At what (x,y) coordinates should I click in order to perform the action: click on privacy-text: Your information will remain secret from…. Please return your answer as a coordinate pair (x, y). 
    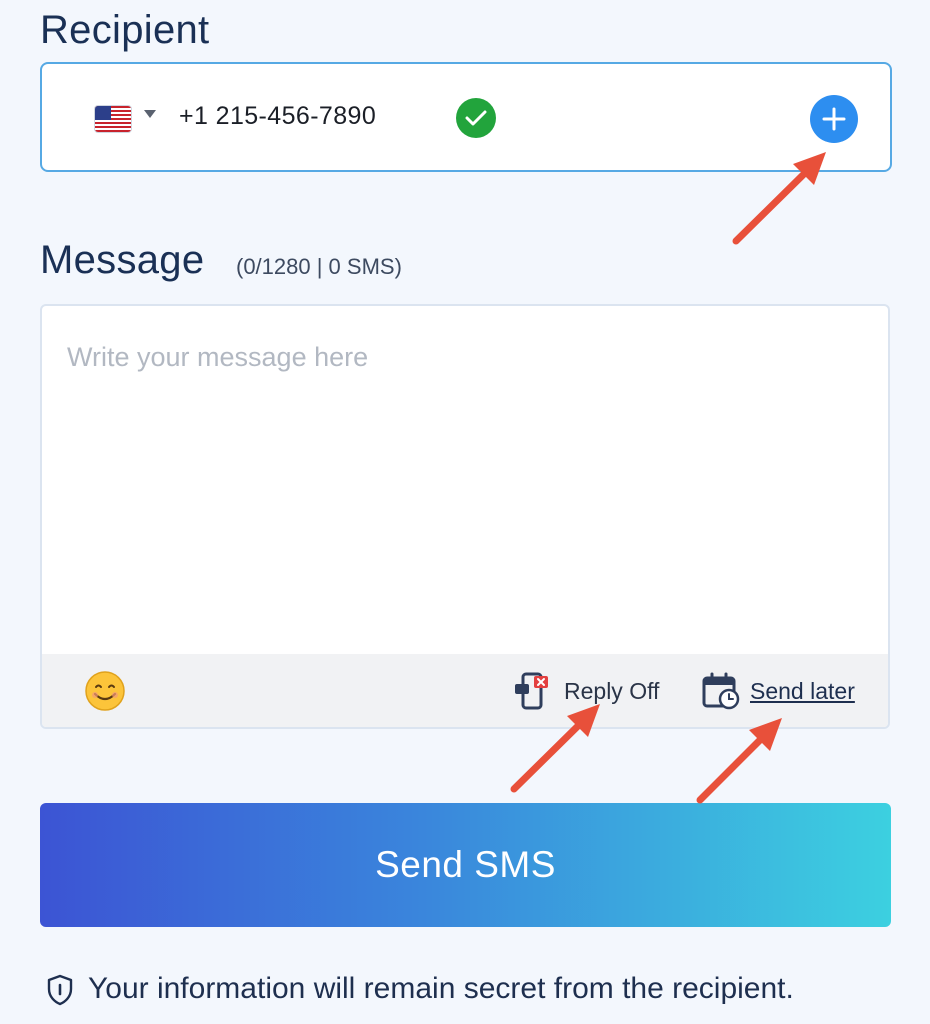
    Looking at the image, I should click on (441, 988).